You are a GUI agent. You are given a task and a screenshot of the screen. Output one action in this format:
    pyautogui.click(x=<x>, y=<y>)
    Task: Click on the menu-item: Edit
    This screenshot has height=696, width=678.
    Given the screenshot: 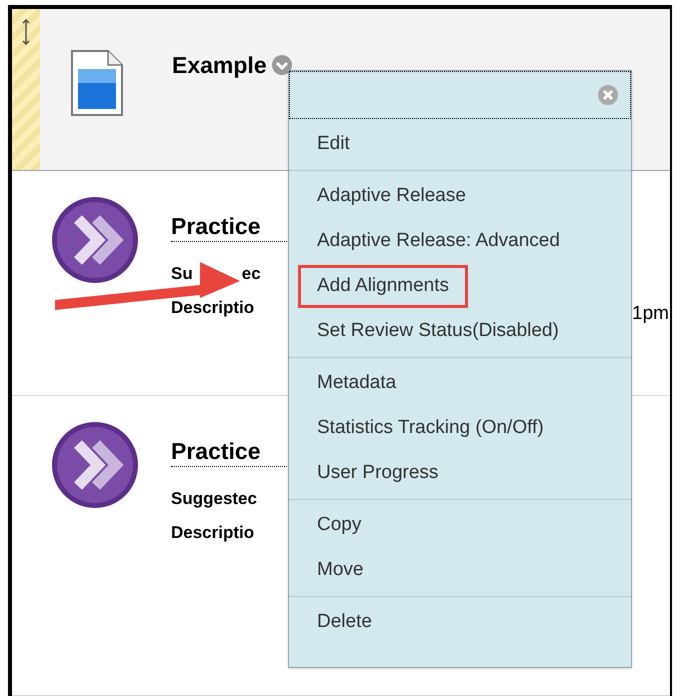 What is the action you would take?
    pyautogui.click(x=333, y=144)
    